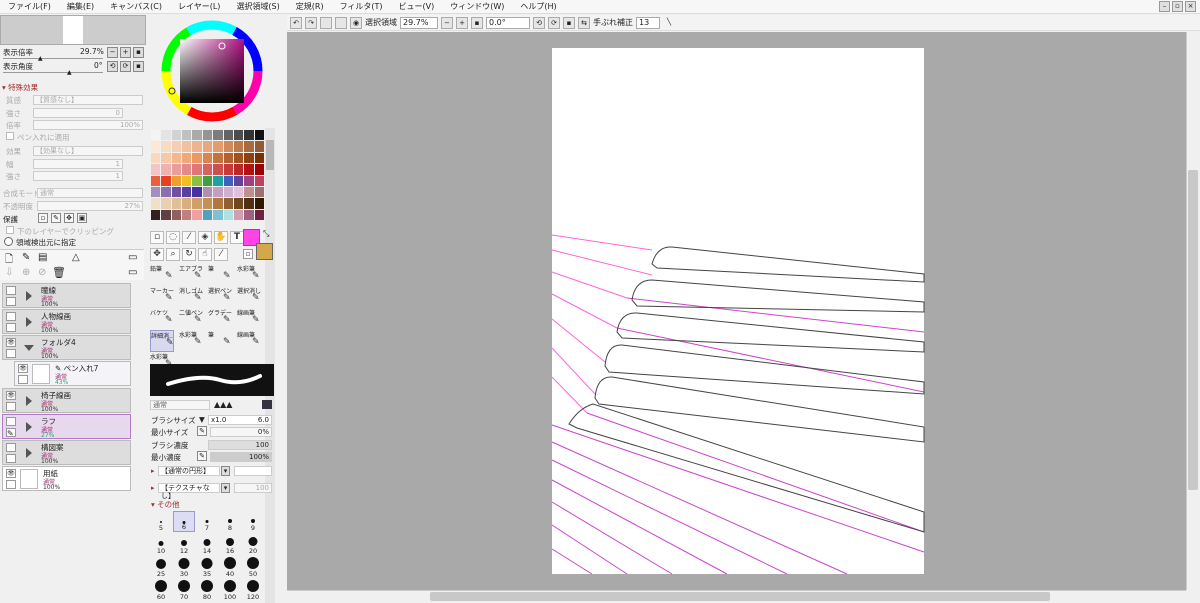 Image resolution: width=1200 pixels, height=603 pixels. What do you see at coordinates (112, 66) in the screenshot?
I see `nav-rotate-left-button: ⟲` at bounding box center [112, 66].